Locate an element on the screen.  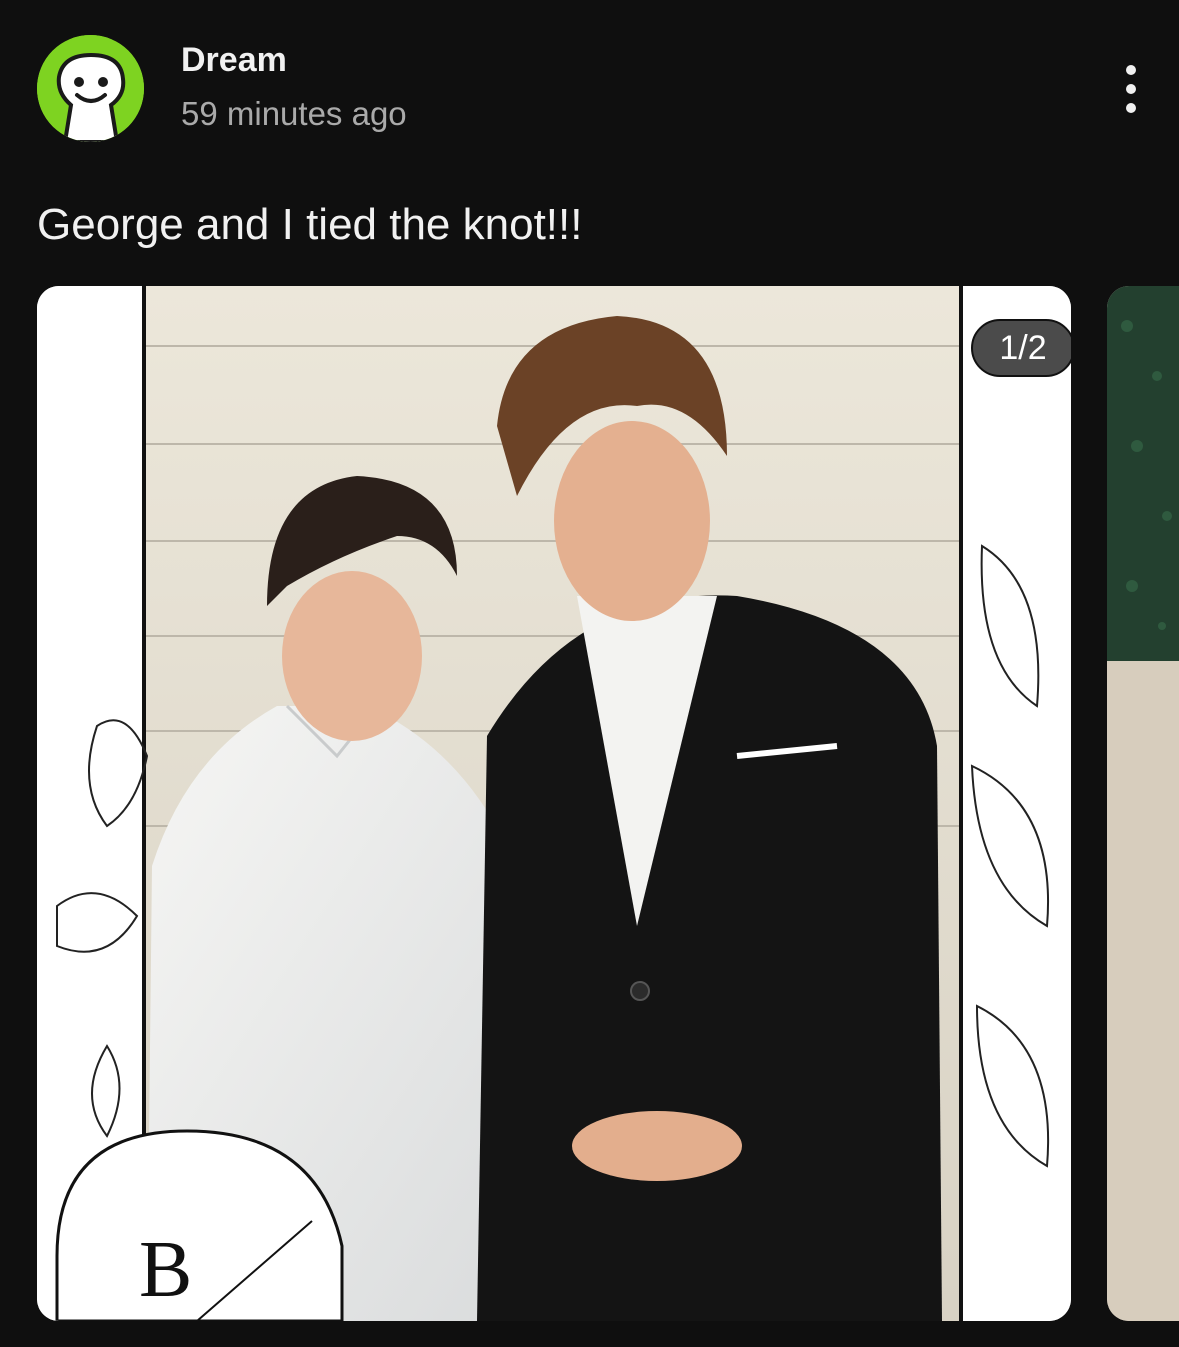
watermark-logo: B is located at coordinates (165, 1270).